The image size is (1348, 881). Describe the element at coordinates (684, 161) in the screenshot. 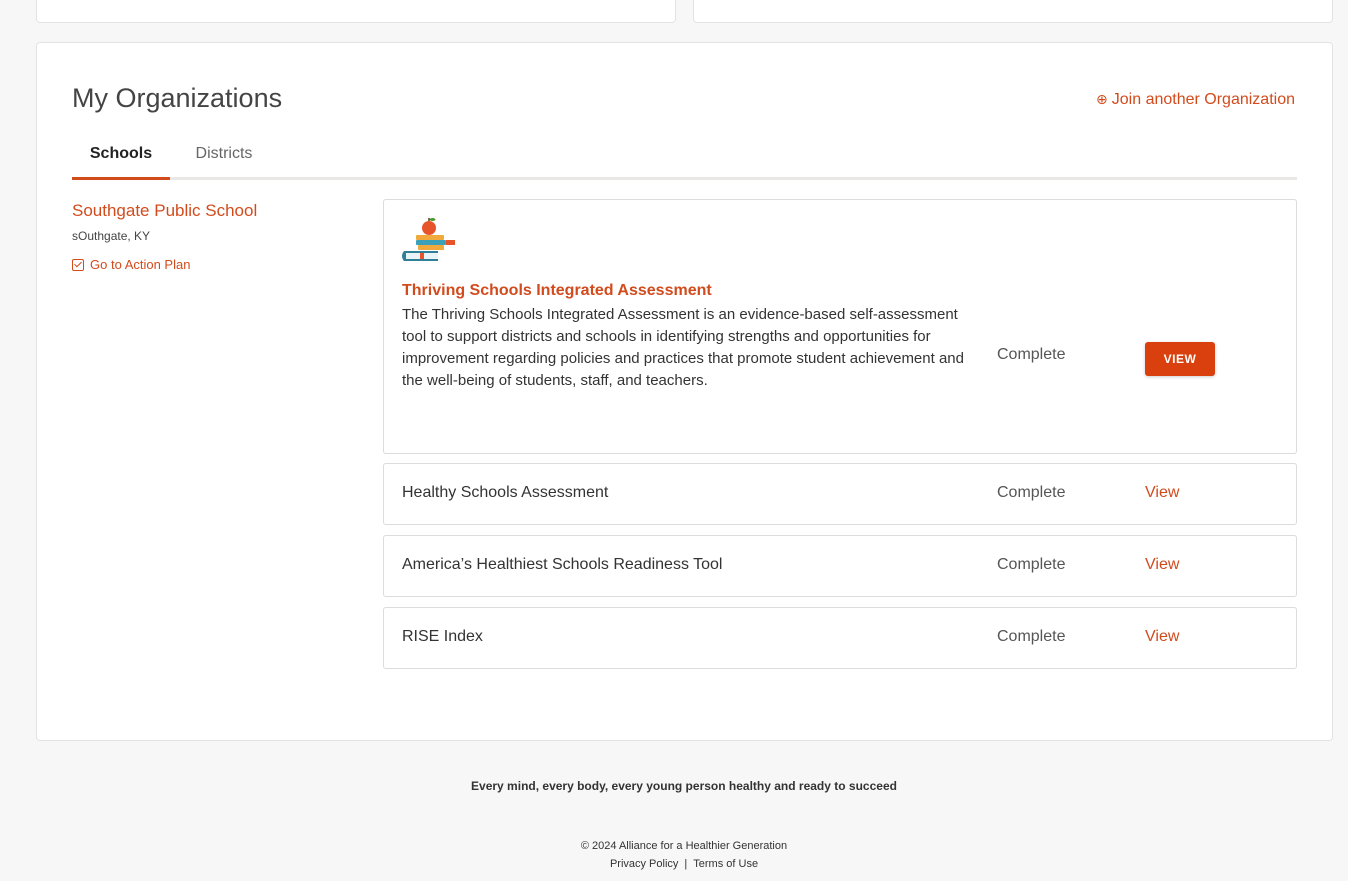

I see `organization-tabs: Schools Districts` at that location.